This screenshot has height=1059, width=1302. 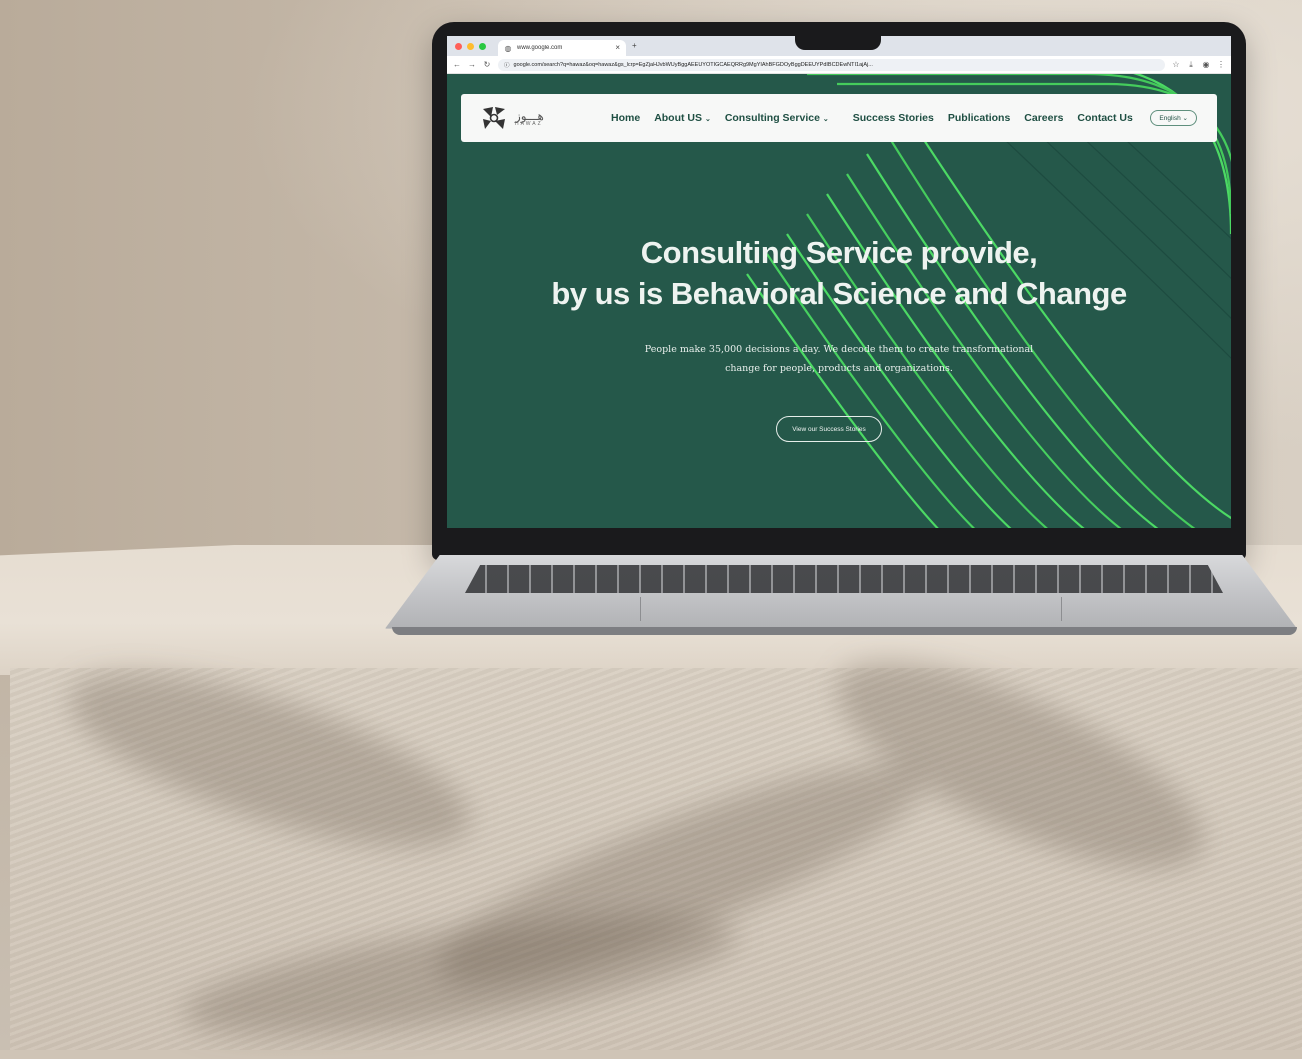 What do you see at coordinates (1176, 64) in the screenshot?
I see `star-icon: ☆` at bounding box center [1176, 64].